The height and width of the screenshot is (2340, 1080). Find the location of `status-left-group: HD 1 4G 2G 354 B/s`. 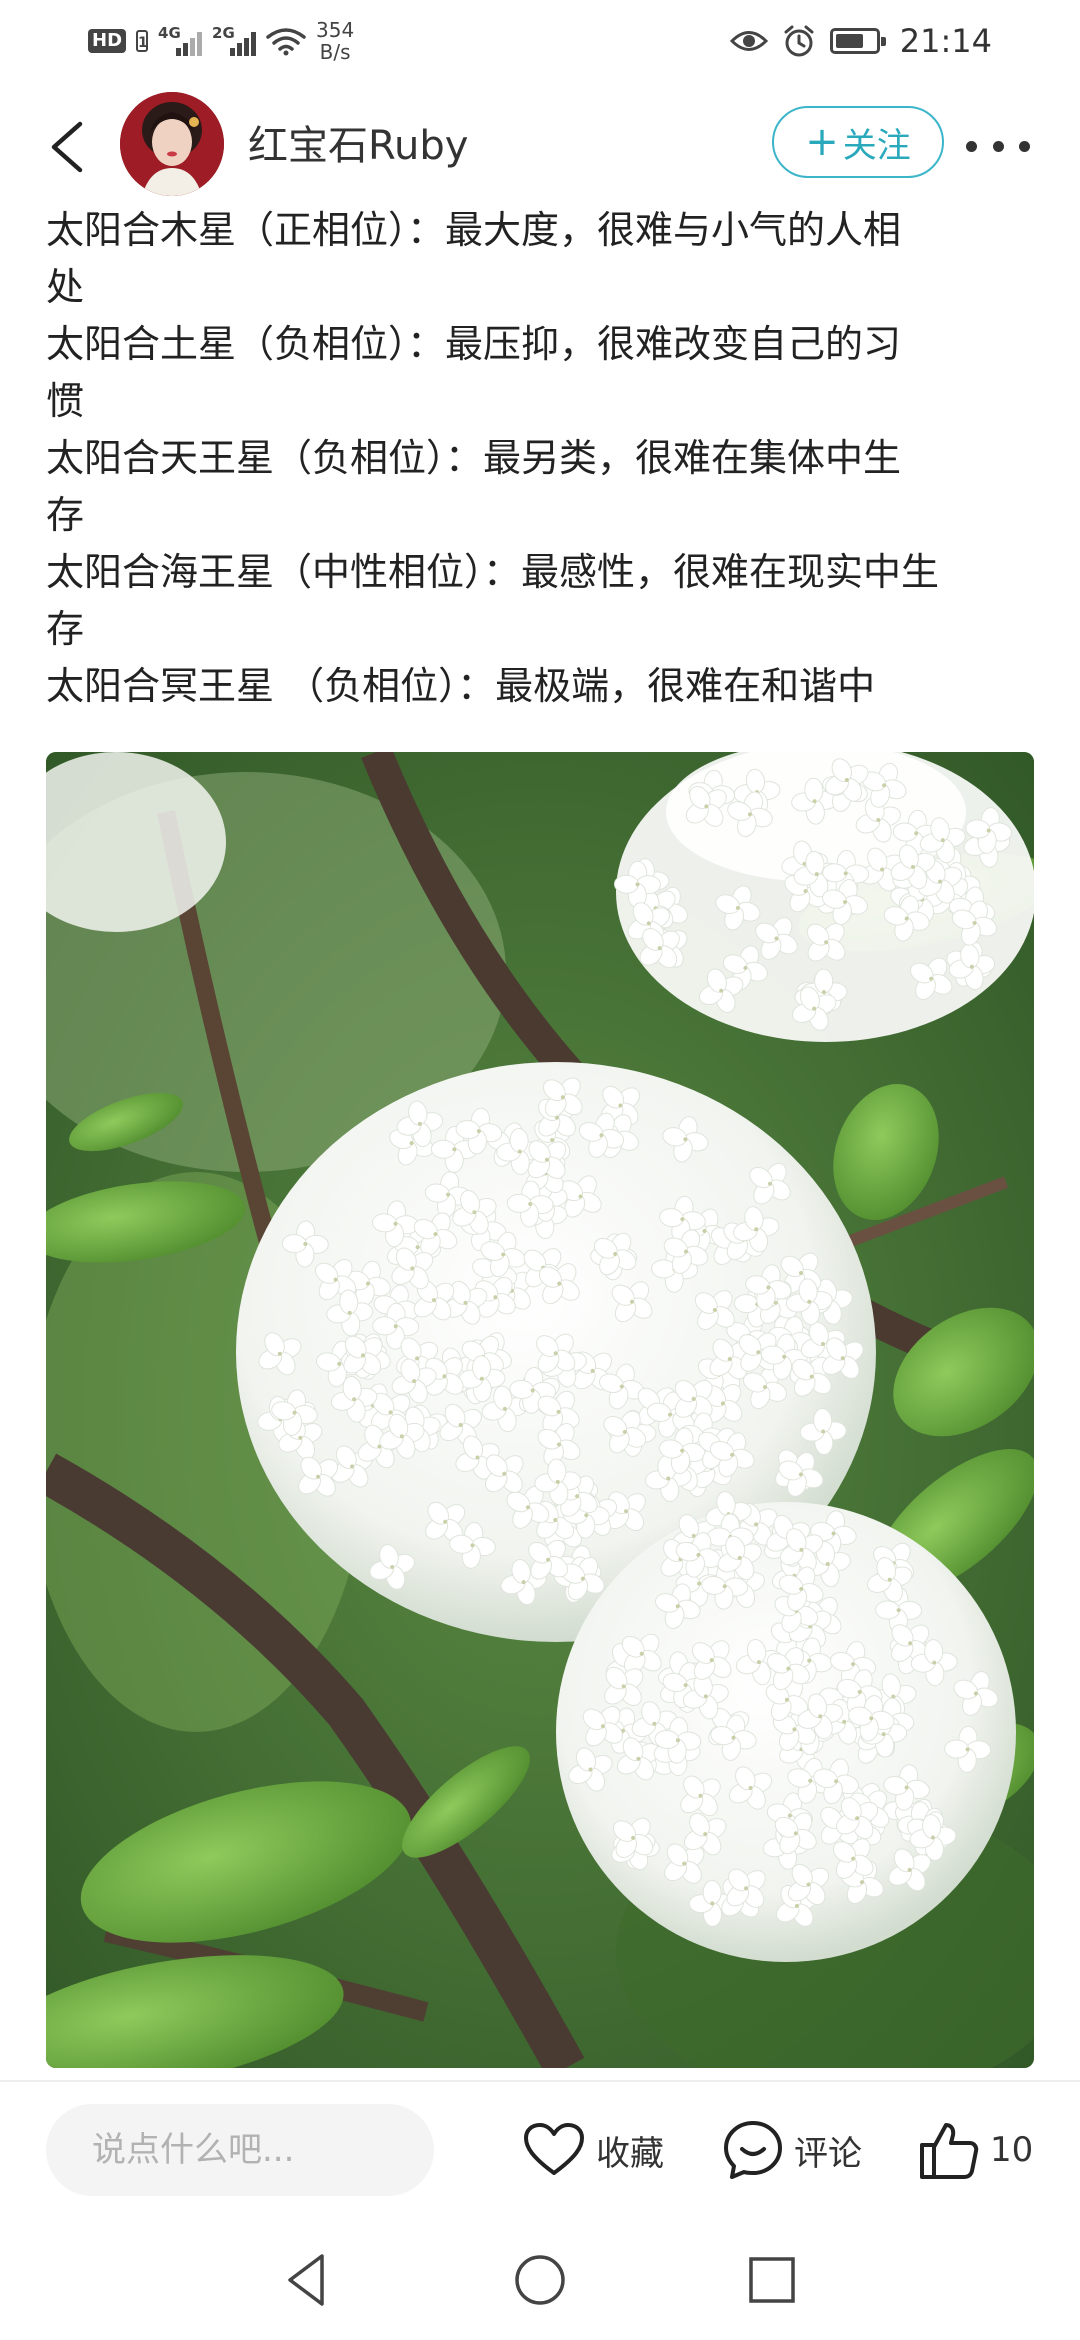

status-left-group: HD 1 4G 2G 354 B/s is located at coordinates (221, 41).